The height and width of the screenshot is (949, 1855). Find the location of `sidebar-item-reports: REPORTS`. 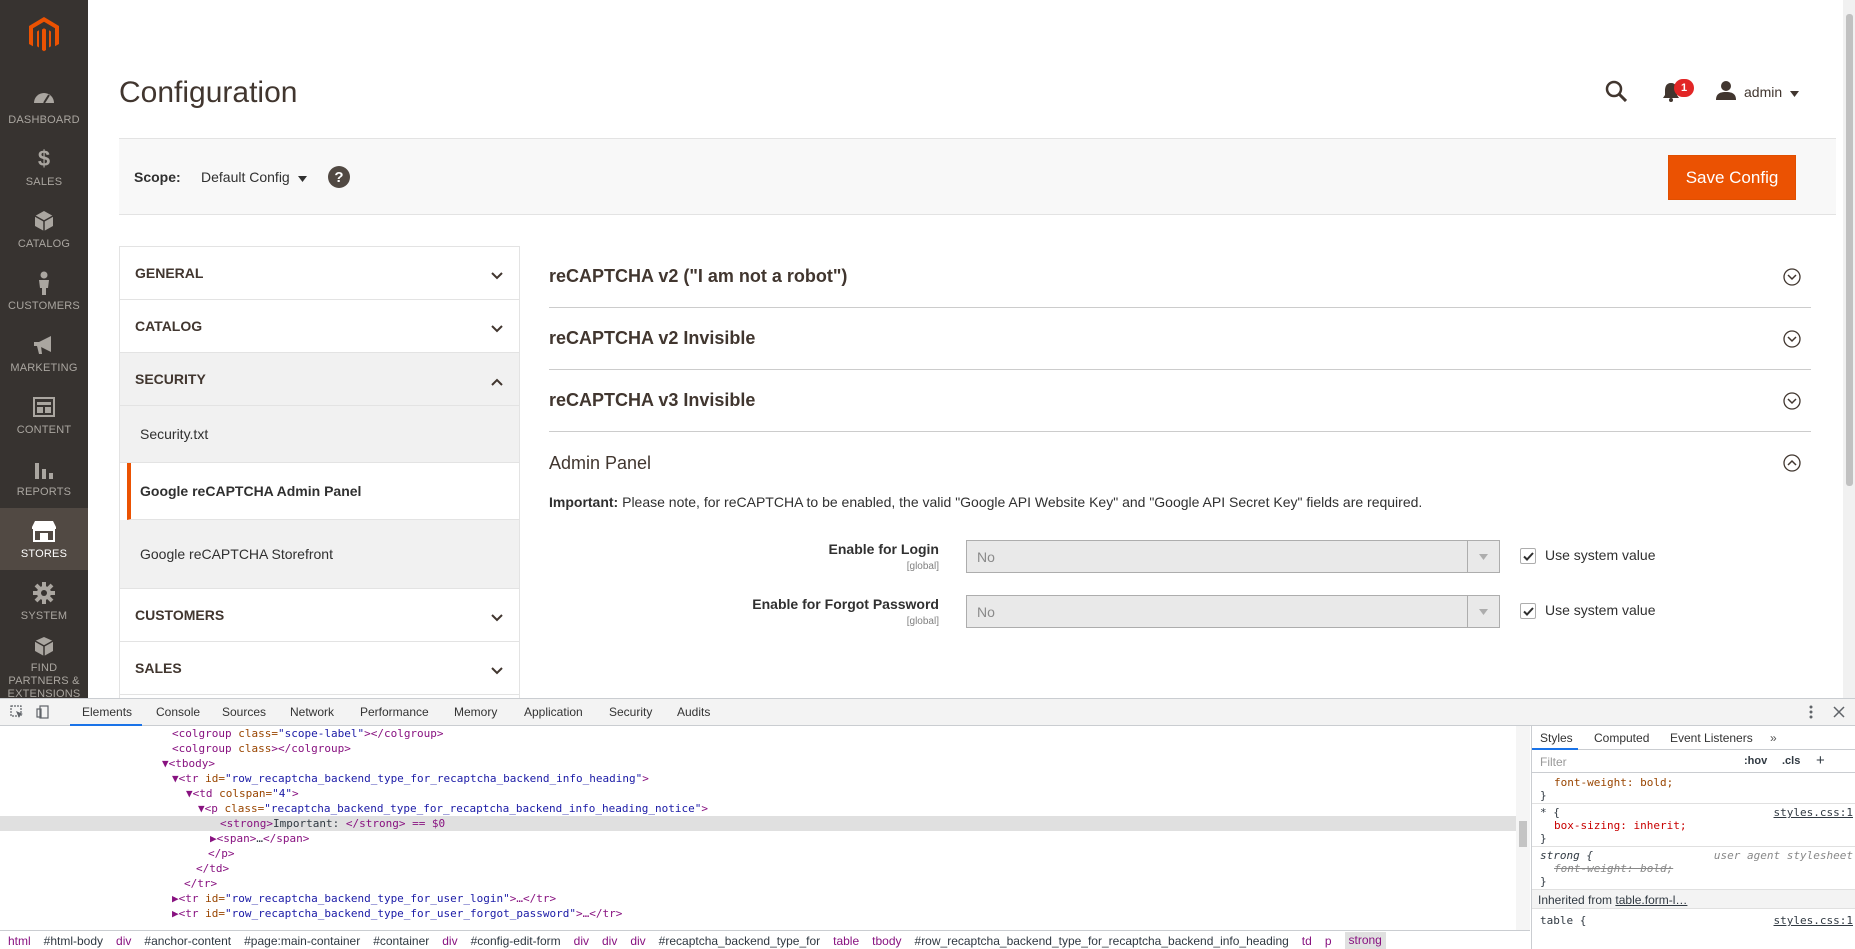

sidebar-item-reports: REPORTS is located at coordinates (44, 477).